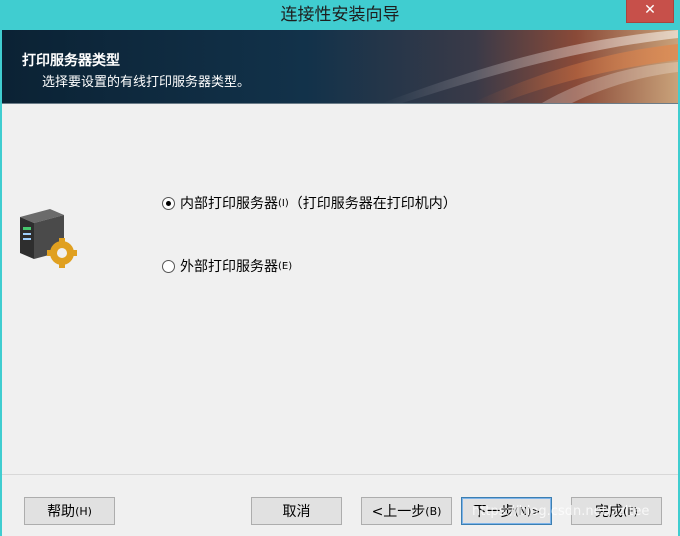 This screenshot has width=680, height=536. What do you see at coordinates (372, 204) in the screenshot?
I see `option-internal-note: （打印服务器在打印机内）` at bounding box center [372, 204].